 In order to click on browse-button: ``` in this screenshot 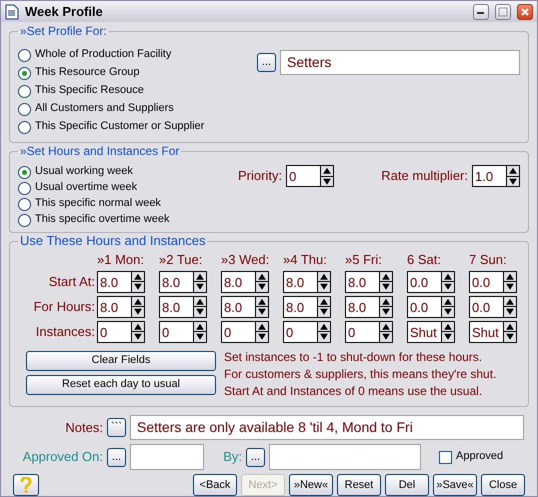, I will do `click(116, 427)`.